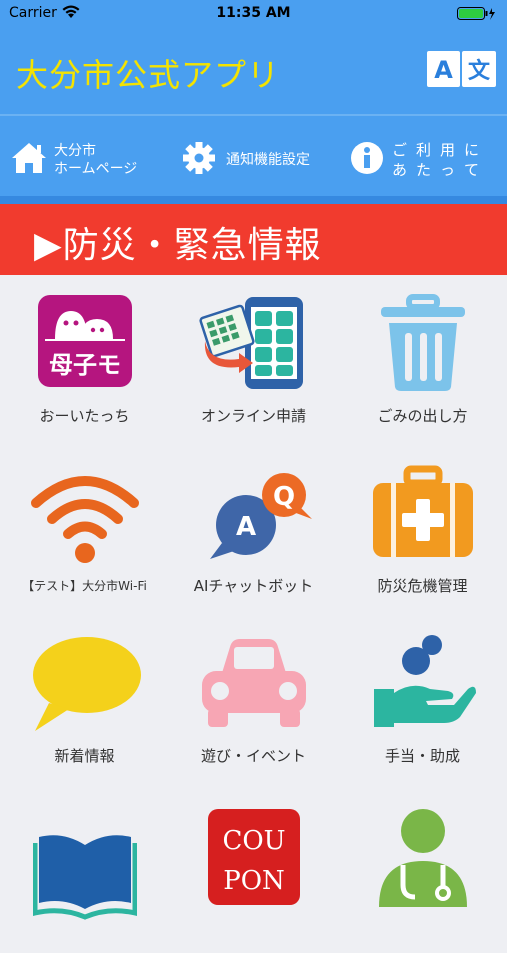 This screenshot has width=507, height=953. I want to click on menu-item-library, so click(84, 869).